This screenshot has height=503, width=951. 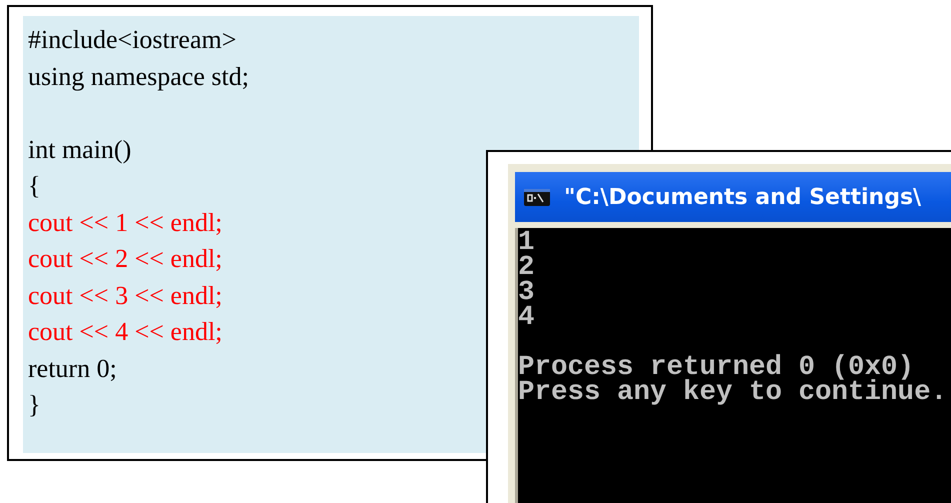 I want to click on console-output-line: 4, so click(x=526, y=317).